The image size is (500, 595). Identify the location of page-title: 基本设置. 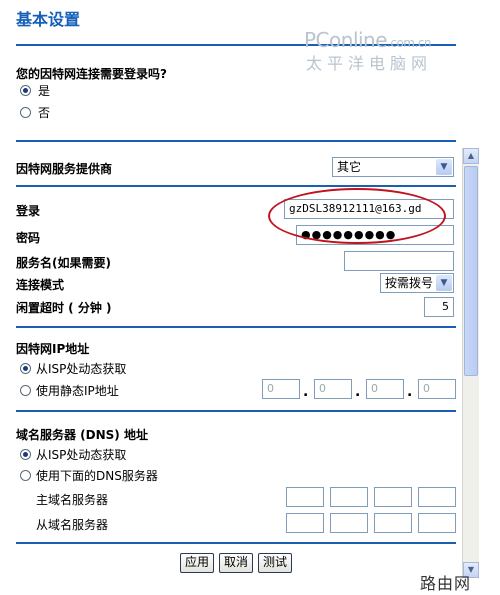
(48, 19).